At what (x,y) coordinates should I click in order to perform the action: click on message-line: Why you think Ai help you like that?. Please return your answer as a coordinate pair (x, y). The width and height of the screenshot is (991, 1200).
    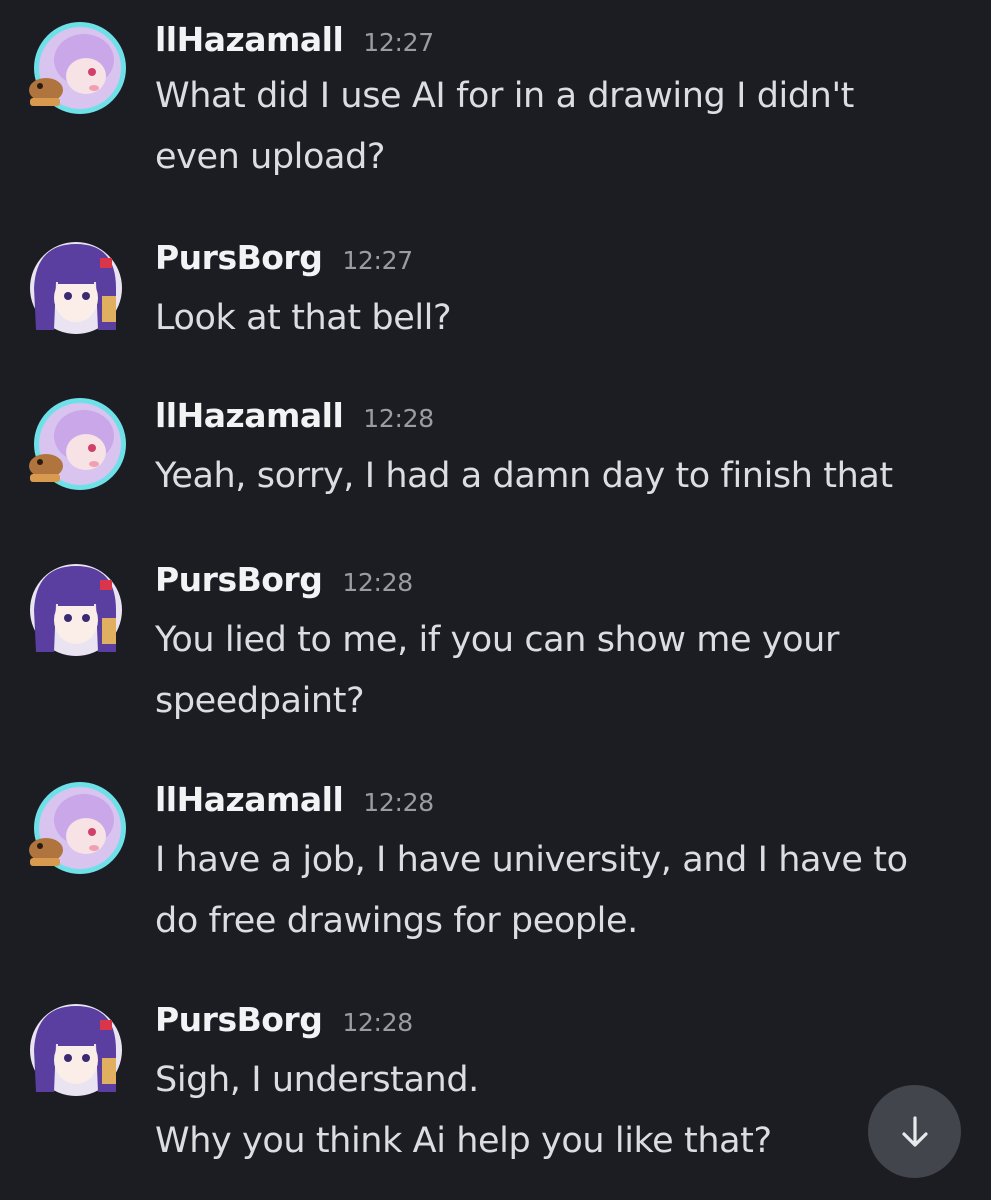
    Looking at the image, I should click on (463, 1141).